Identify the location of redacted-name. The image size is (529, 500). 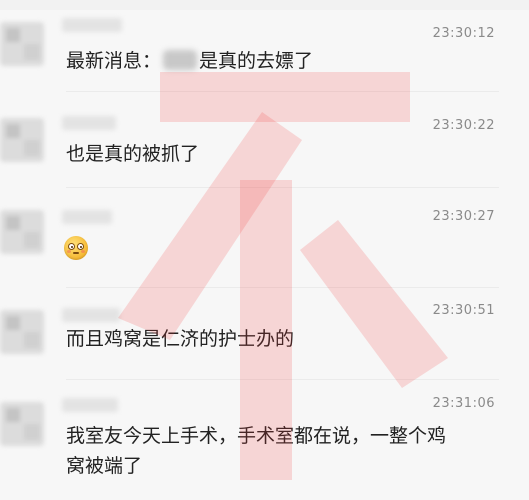
(180, 60).